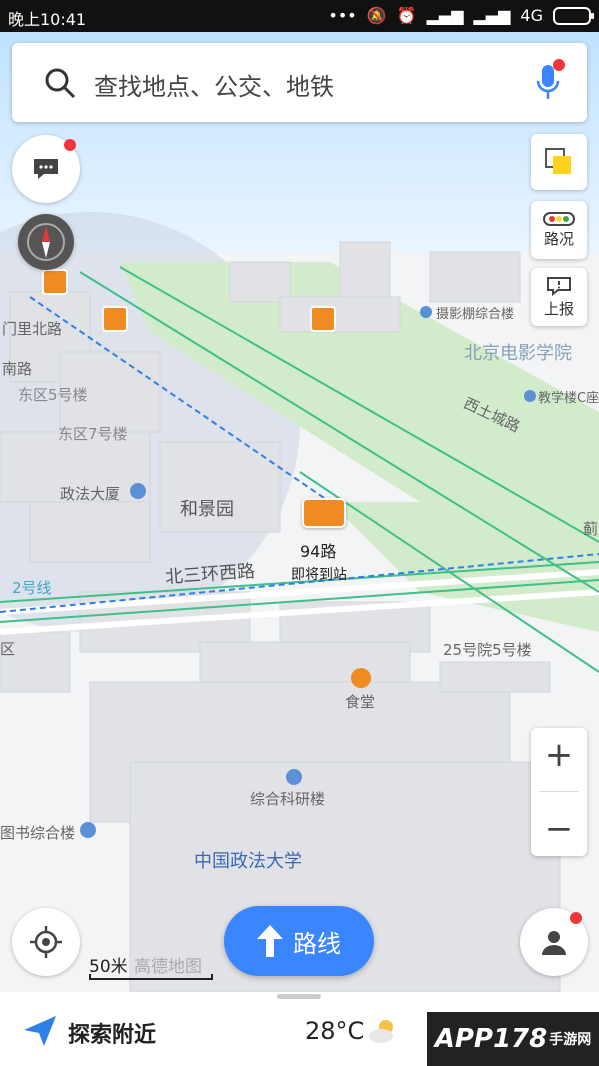 The height and width of the screenshot is (1066, 599). Describe the element at coordinates (590, 528) in the screenshot. I see `map-label-road: 蓟` at that location.